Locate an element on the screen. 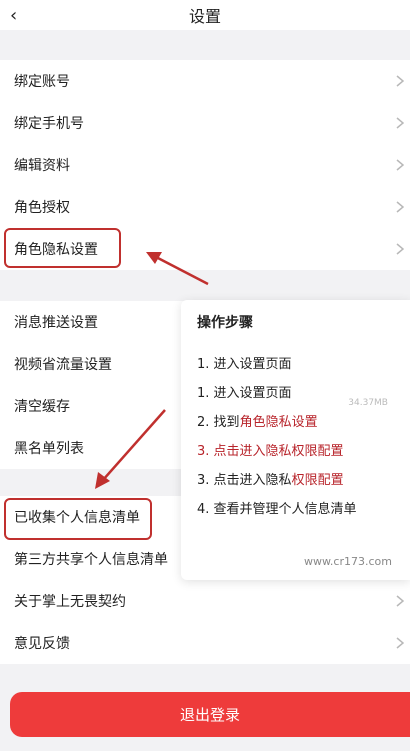  logout-label: 退出登录 is located at coordinates (209, 715).